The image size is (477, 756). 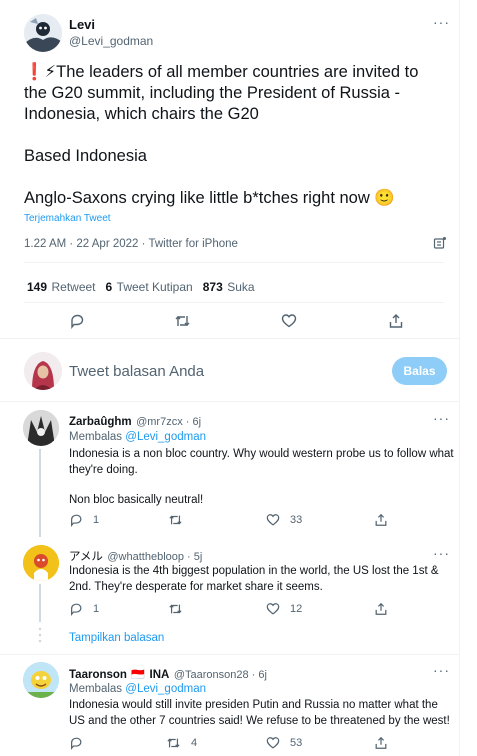 What do you see at coordinates (284, 609) in the screenshot?
I see `like-button: 12` at bounding box center [284, 609].